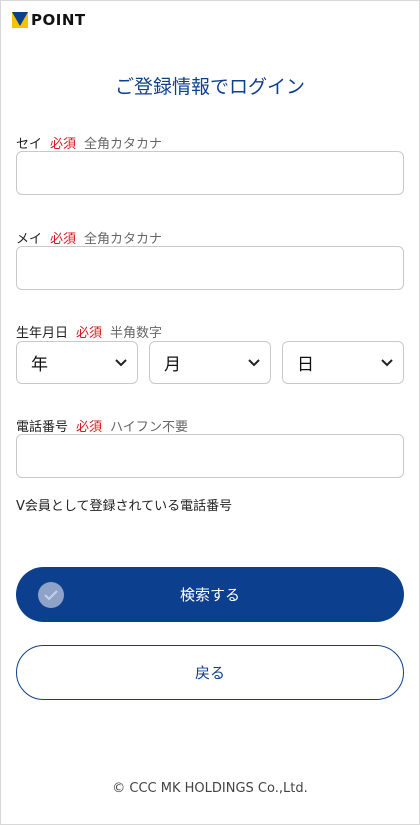 The image size is (420, 825). What do you see at coordinates (149, 427) in the screenshot?
I see `phone-hint: ハイフン不要` at bounding box center [149, 427].